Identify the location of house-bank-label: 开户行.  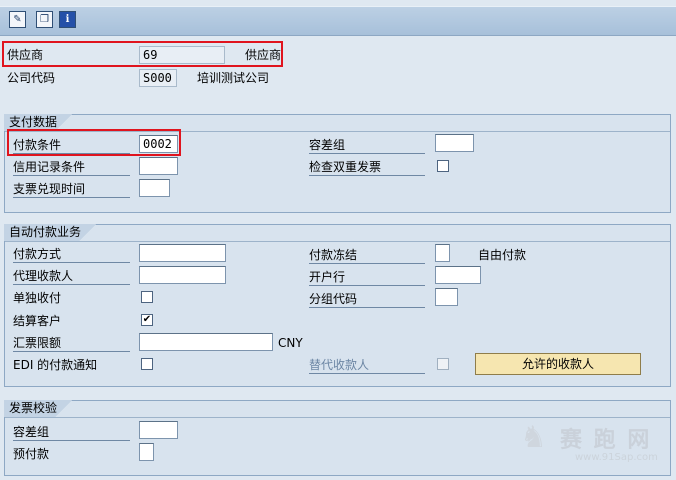
(367, 277).